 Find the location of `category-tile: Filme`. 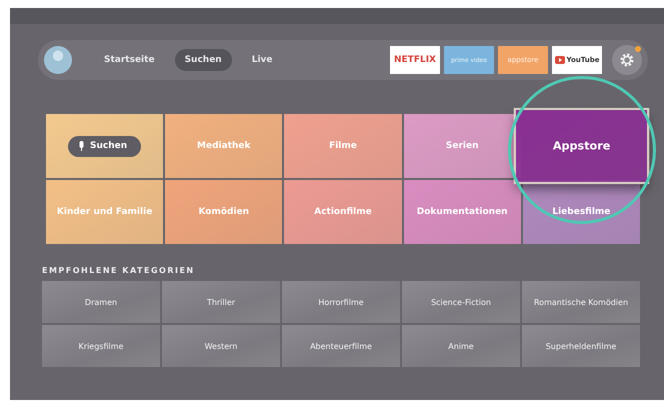

category-tile: Filme is located at coordinates (343, 146).